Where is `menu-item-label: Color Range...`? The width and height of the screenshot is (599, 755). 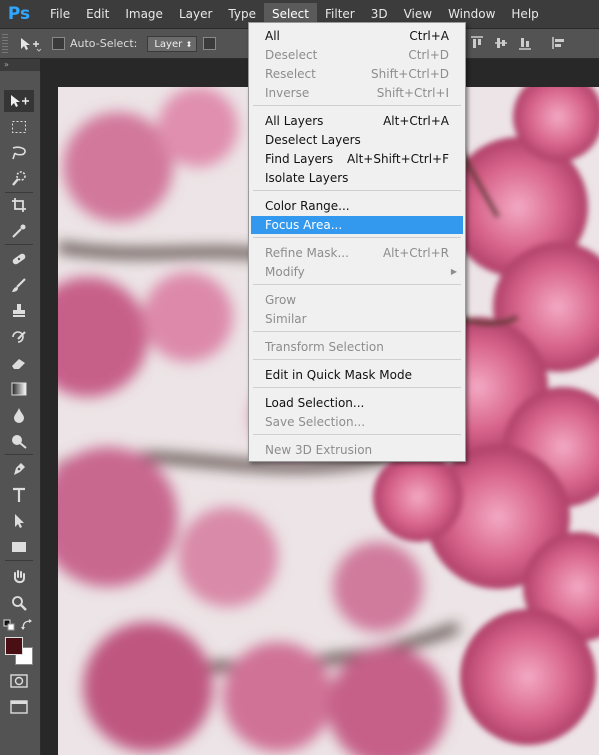
menu-item-label: Color Range... is located at coordinates (307, 206).